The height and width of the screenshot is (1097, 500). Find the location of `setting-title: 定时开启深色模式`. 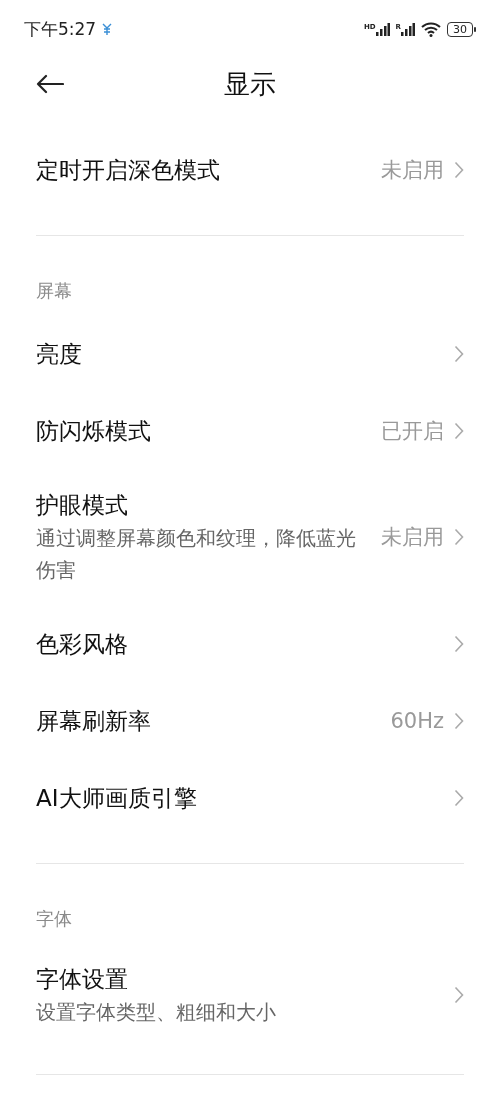

setting-title: 定时开启深色模式 is located at coordinates (202, 169).